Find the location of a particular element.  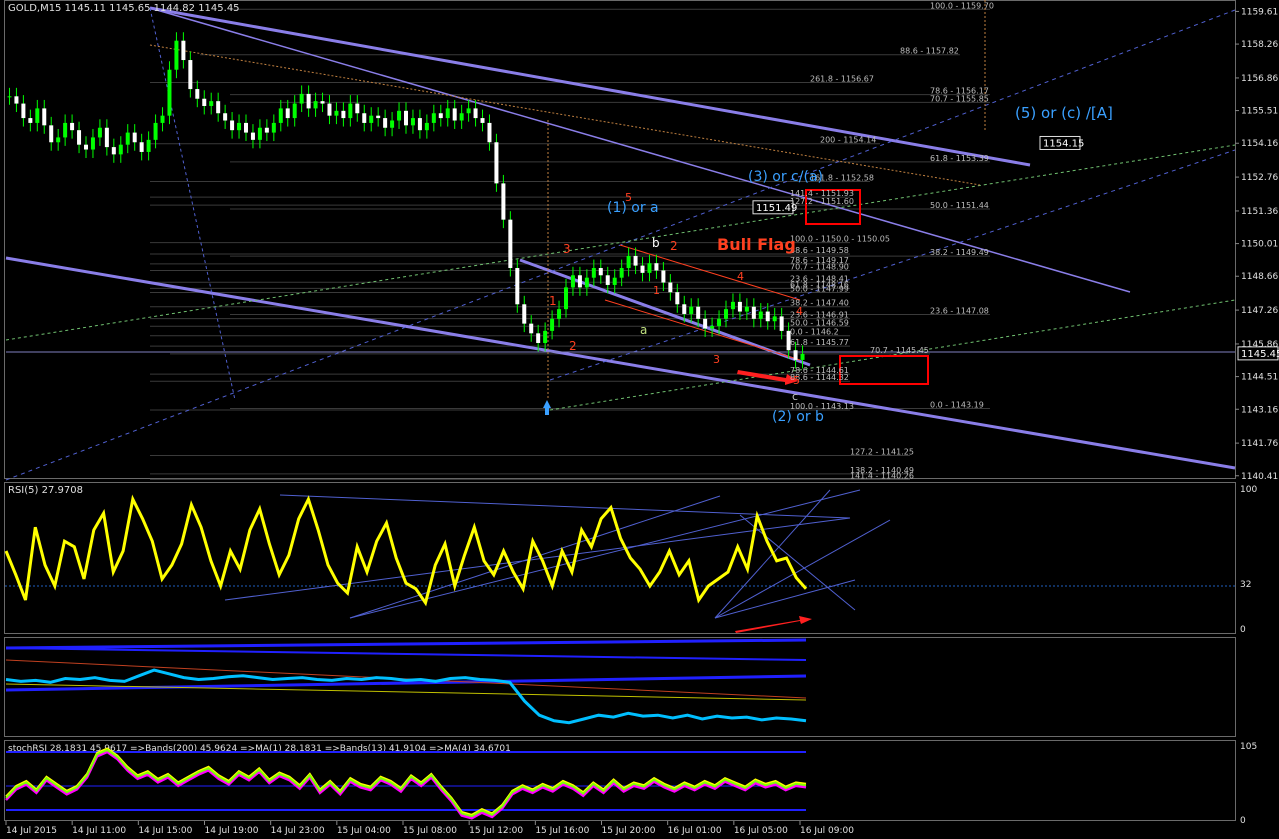

time-tick-label: 15 Jul 08:00 is located at coordinates (430, 831).